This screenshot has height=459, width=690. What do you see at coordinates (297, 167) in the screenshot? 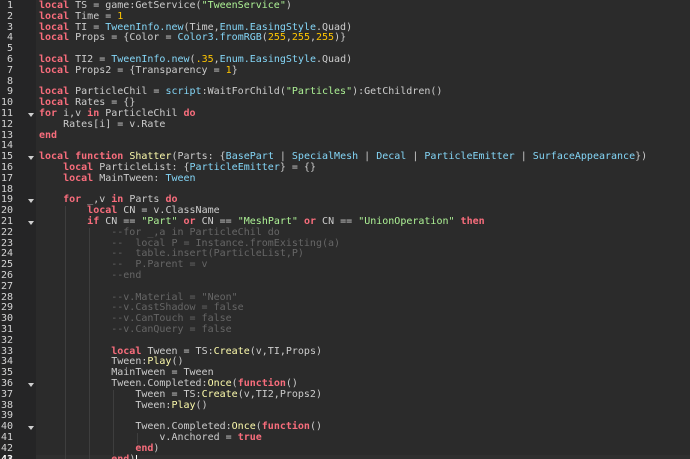
I see `code-token: } = {}` at bounding box center [297, 167].